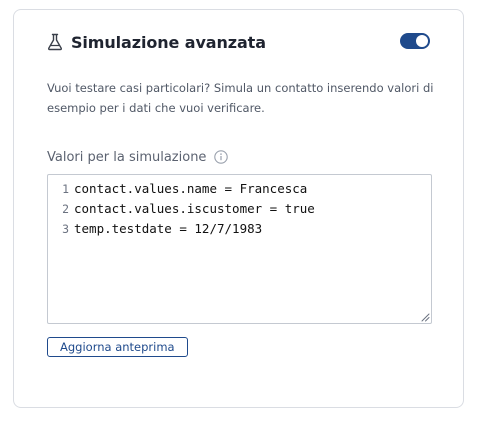 The height and width of the screenshot is (423, 480). What do you see at coordinates (168, 228) in the screenshot?
I see `line-text: temp.testdate = 12/7/1983` at bounding box center [168, 228].